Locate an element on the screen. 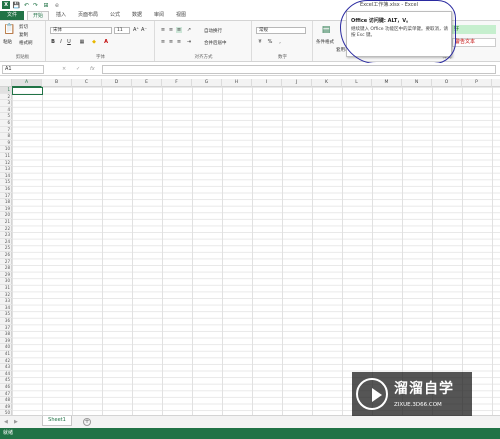  row-header: 43 is located at coordinates (6, 367).